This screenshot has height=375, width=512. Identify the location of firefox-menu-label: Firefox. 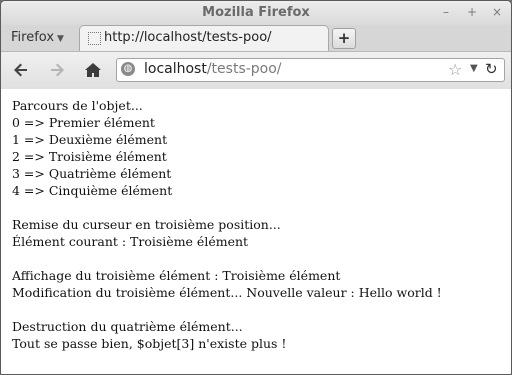
(33, 37).